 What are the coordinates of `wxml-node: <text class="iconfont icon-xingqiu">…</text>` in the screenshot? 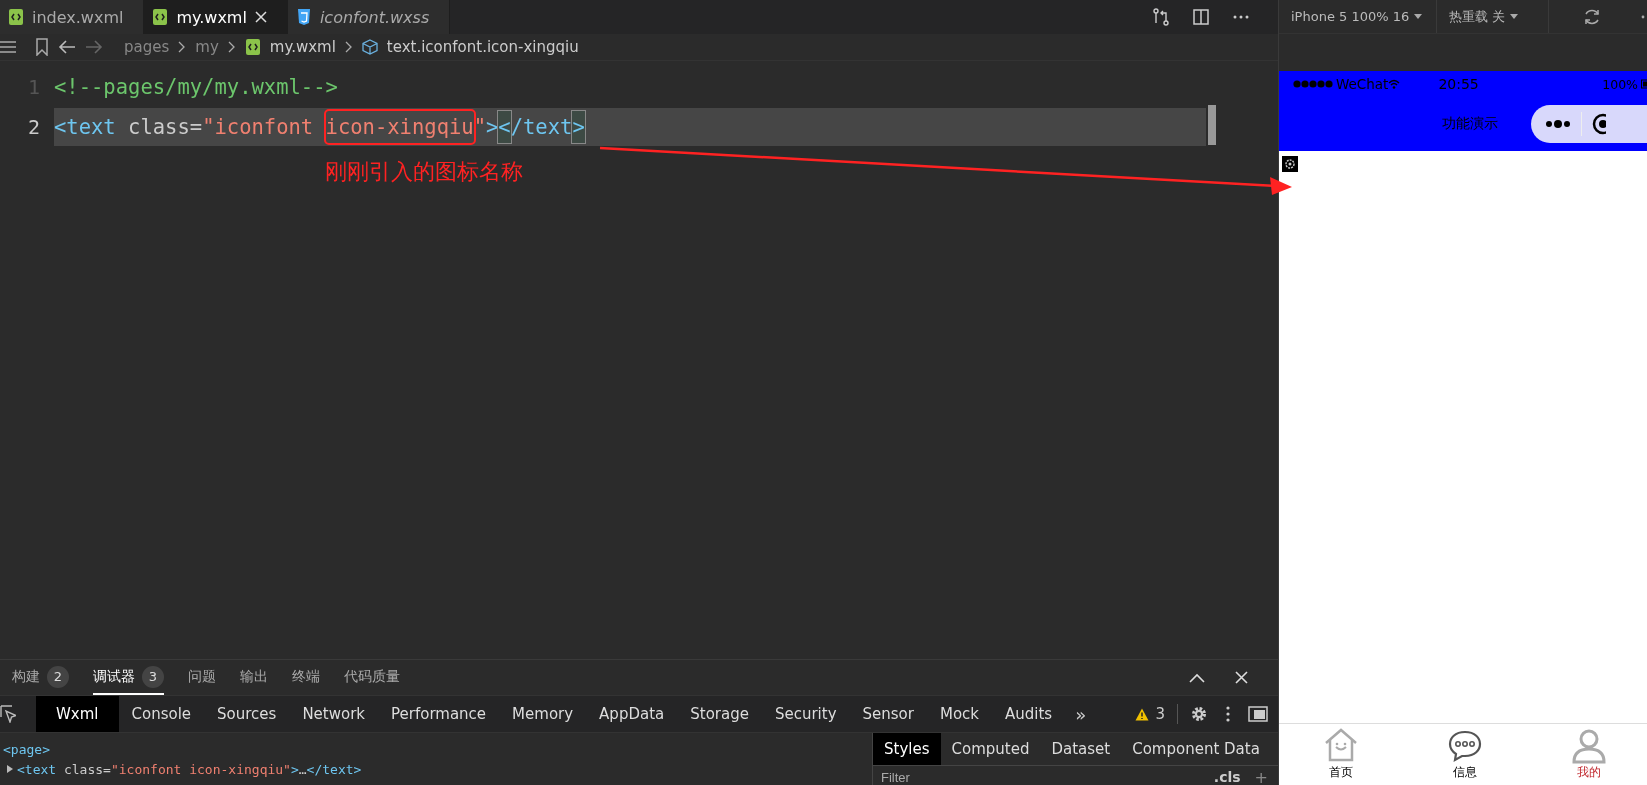 It's located at (189, 769).